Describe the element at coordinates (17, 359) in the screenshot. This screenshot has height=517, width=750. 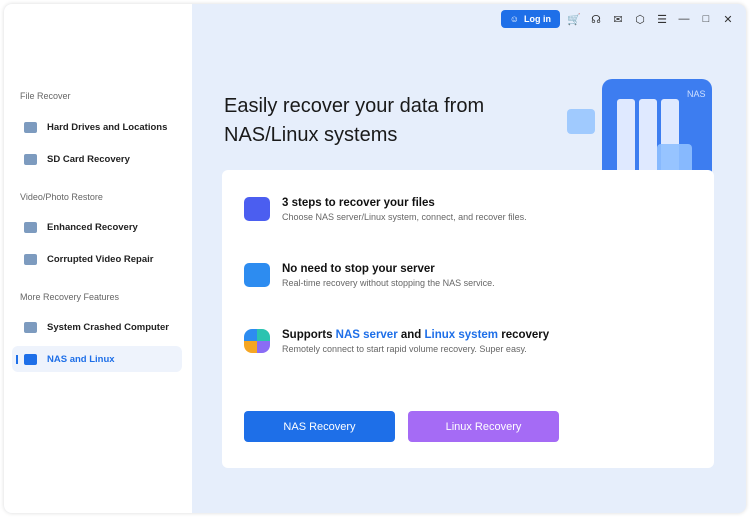
I see `active-indicator` at that location.